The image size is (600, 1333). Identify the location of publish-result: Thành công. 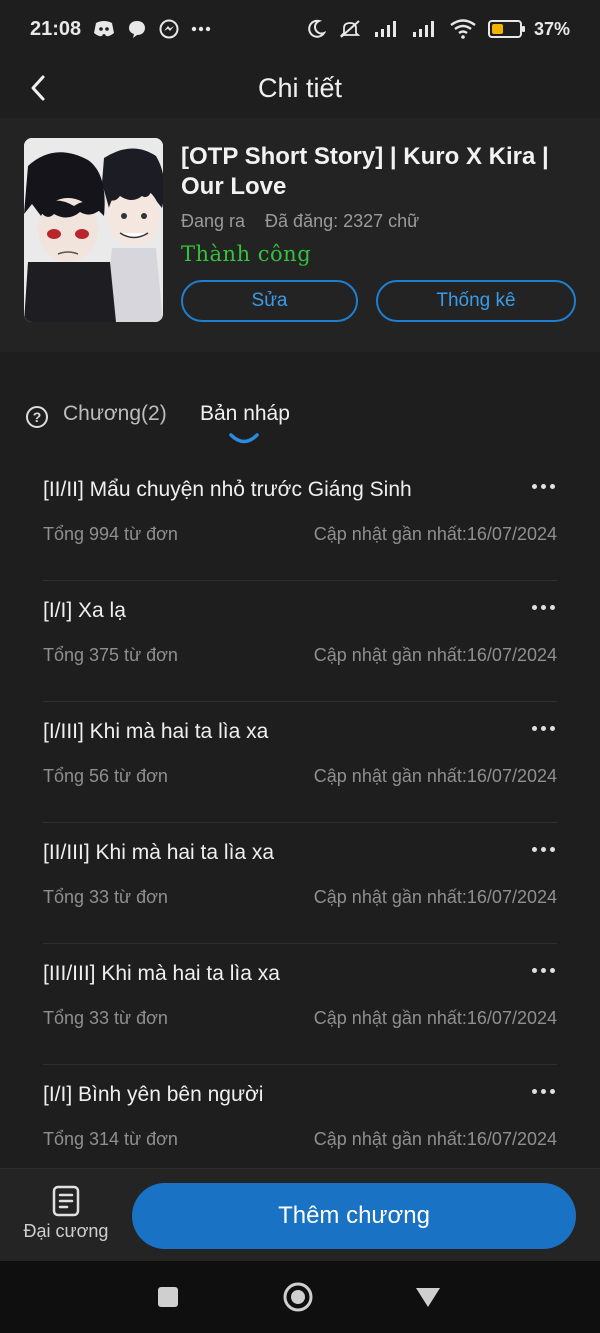
(246, 254).